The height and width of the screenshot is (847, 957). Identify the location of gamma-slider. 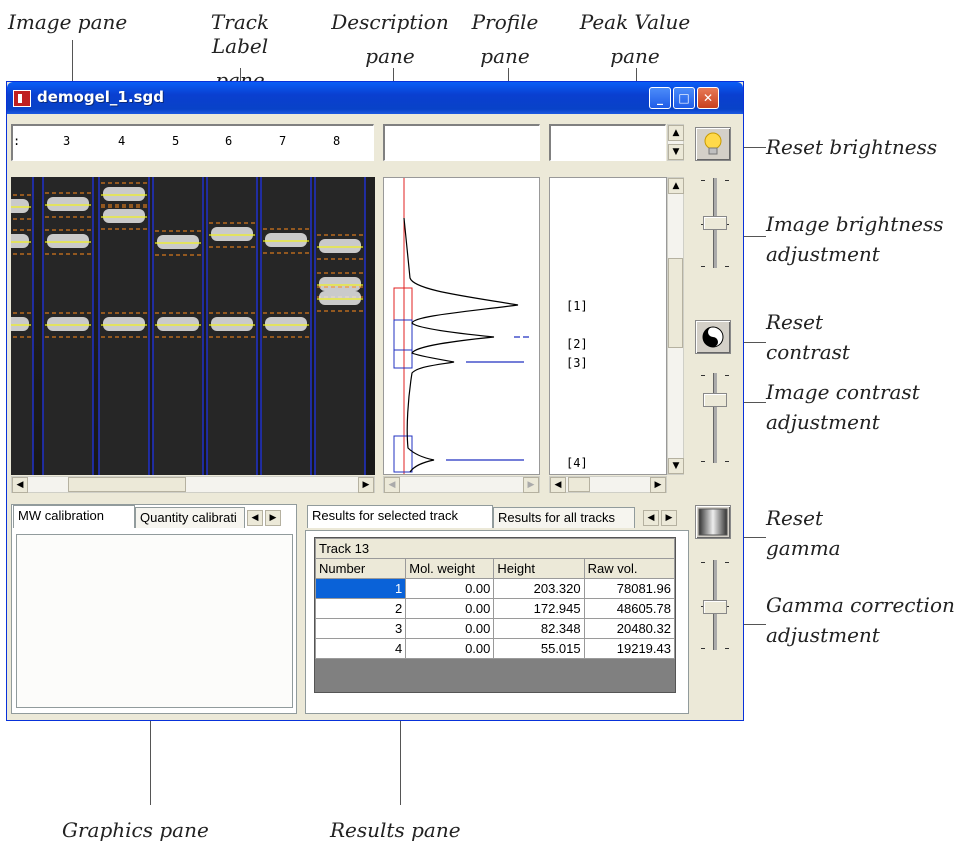
(715, 604).